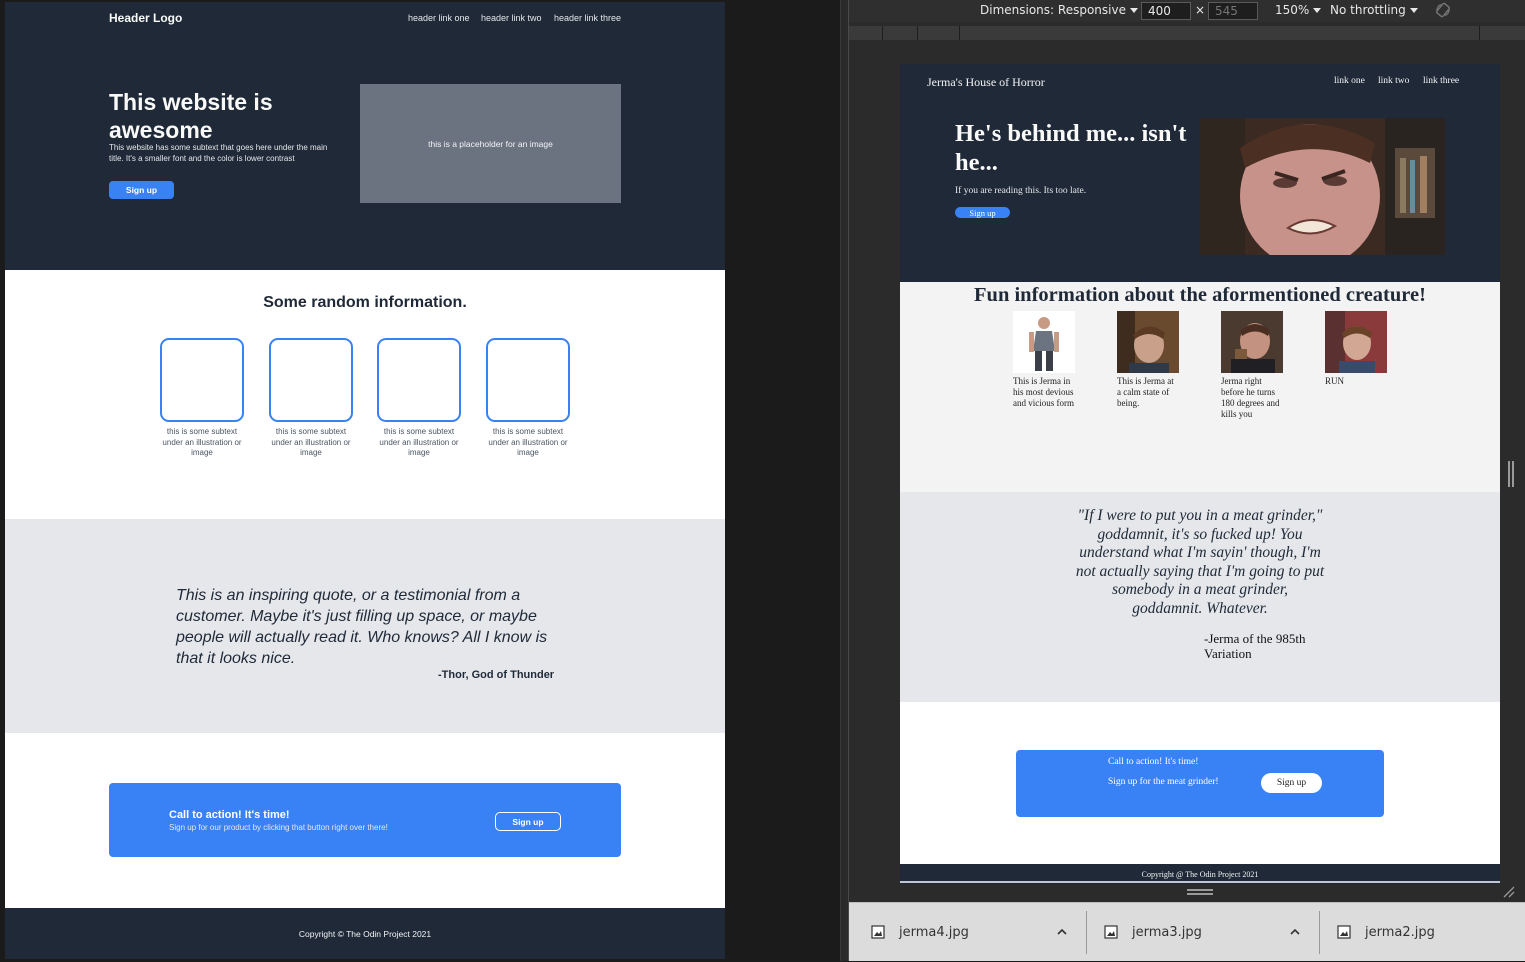 This screenshot has width=1525, height=962. Describe the element at coordinates (1252, 342) in the screenshot. I see `jerma-turning-image` at that location.